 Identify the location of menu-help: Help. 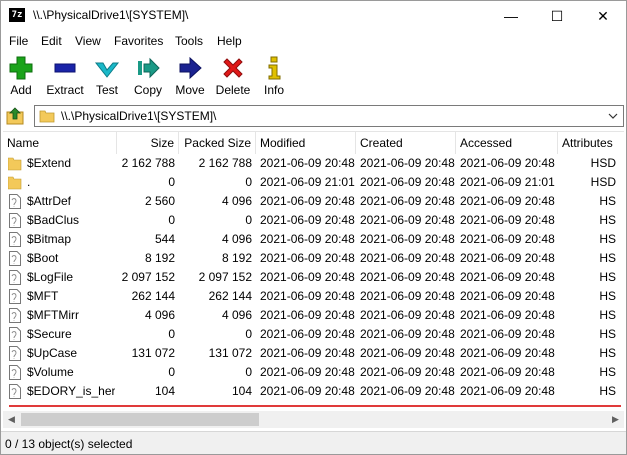
(229, 41).